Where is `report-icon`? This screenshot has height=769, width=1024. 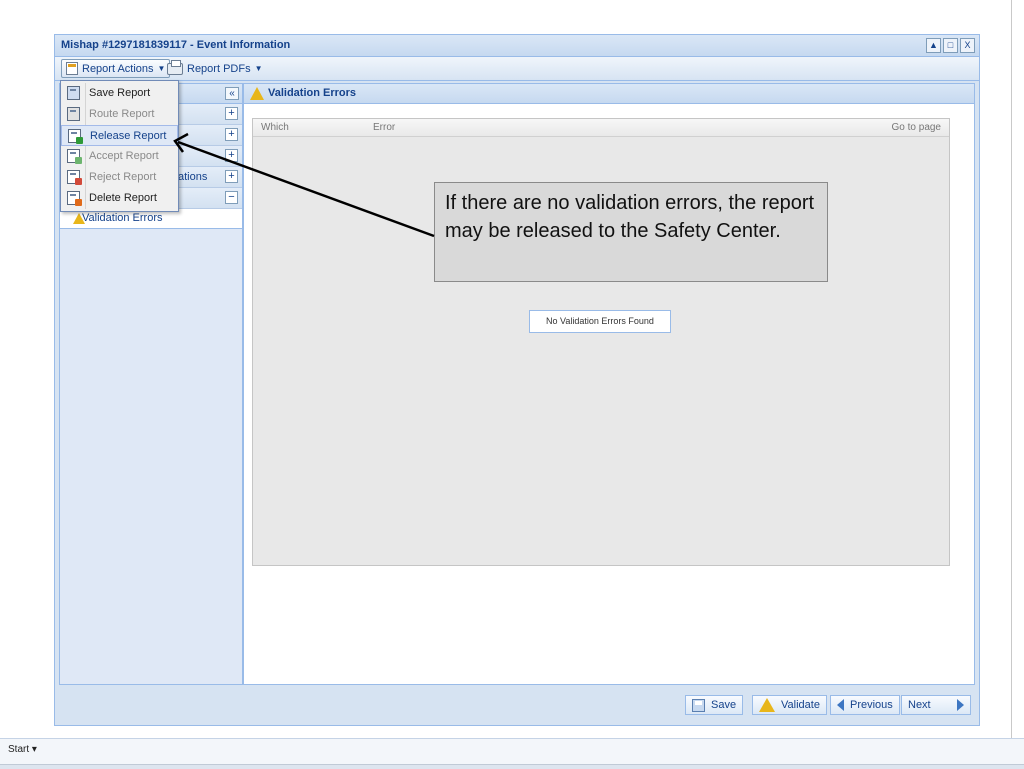
report-icon is located at coordinates (72, 68).